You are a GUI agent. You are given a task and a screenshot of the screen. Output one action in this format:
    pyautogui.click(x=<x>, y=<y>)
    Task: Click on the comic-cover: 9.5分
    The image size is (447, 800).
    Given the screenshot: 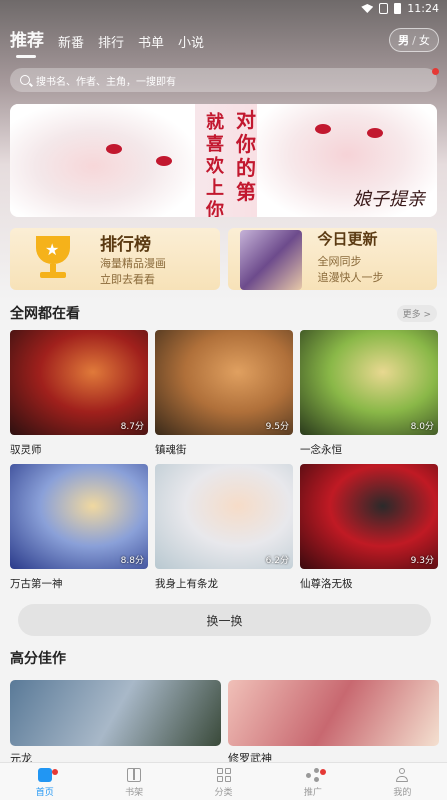 What is the action you would take?
    pyautogui.click(x=224, y=382)
    